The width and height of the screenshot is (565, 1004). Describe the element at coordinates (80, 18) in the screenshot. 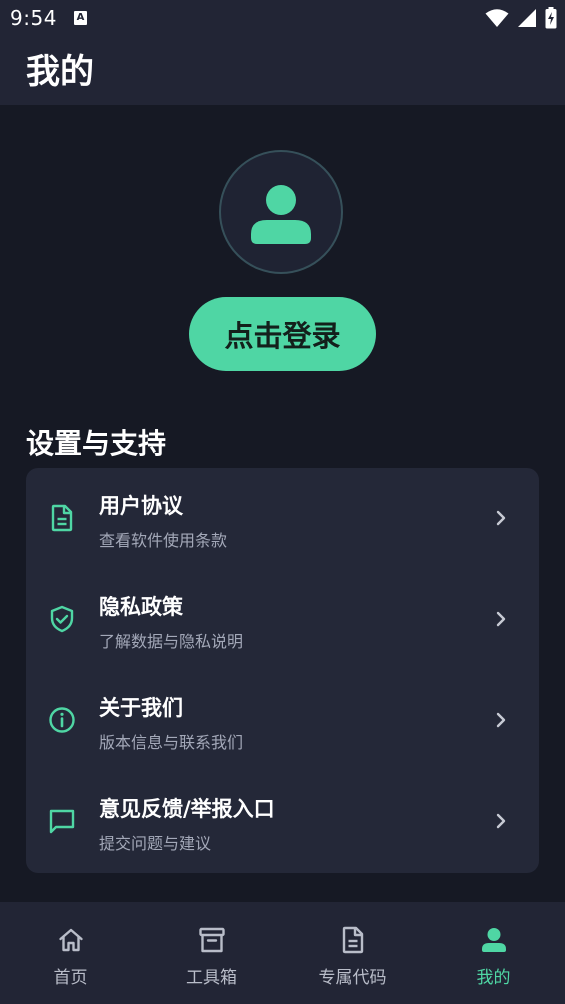

I see `notification-icon: A` at that location.